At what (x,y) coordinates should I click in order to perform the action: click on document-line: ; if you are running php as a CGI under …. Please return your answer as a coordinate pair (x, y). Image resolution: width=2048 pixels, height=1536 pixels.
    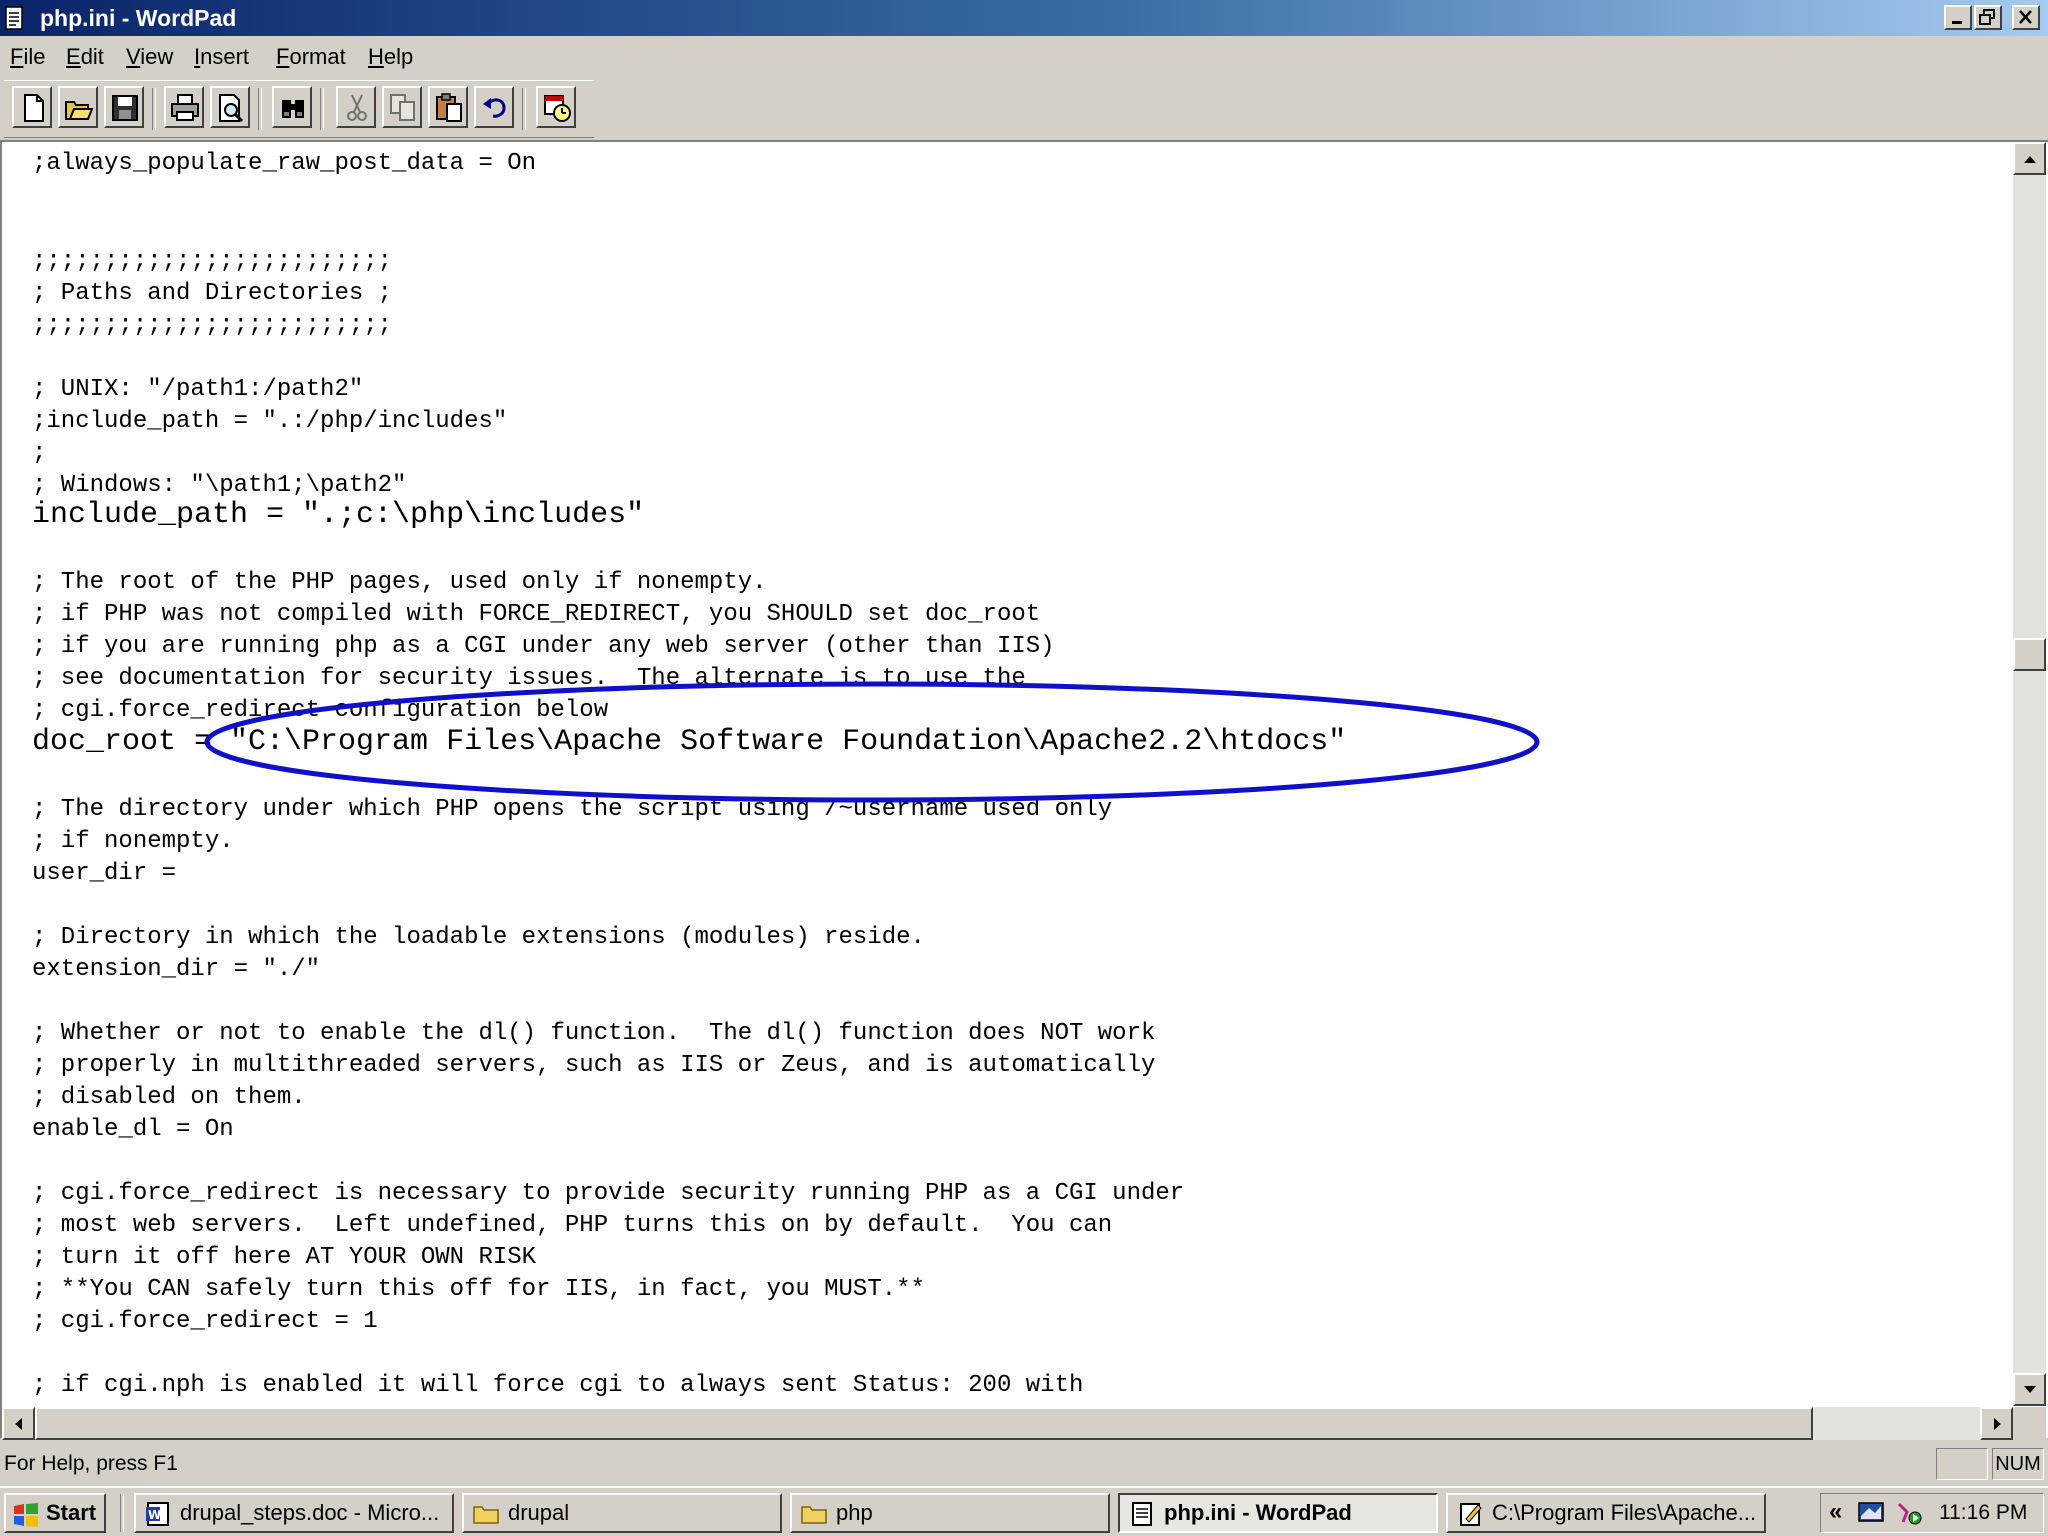
    Looking at the image, I should click on (543, 646).